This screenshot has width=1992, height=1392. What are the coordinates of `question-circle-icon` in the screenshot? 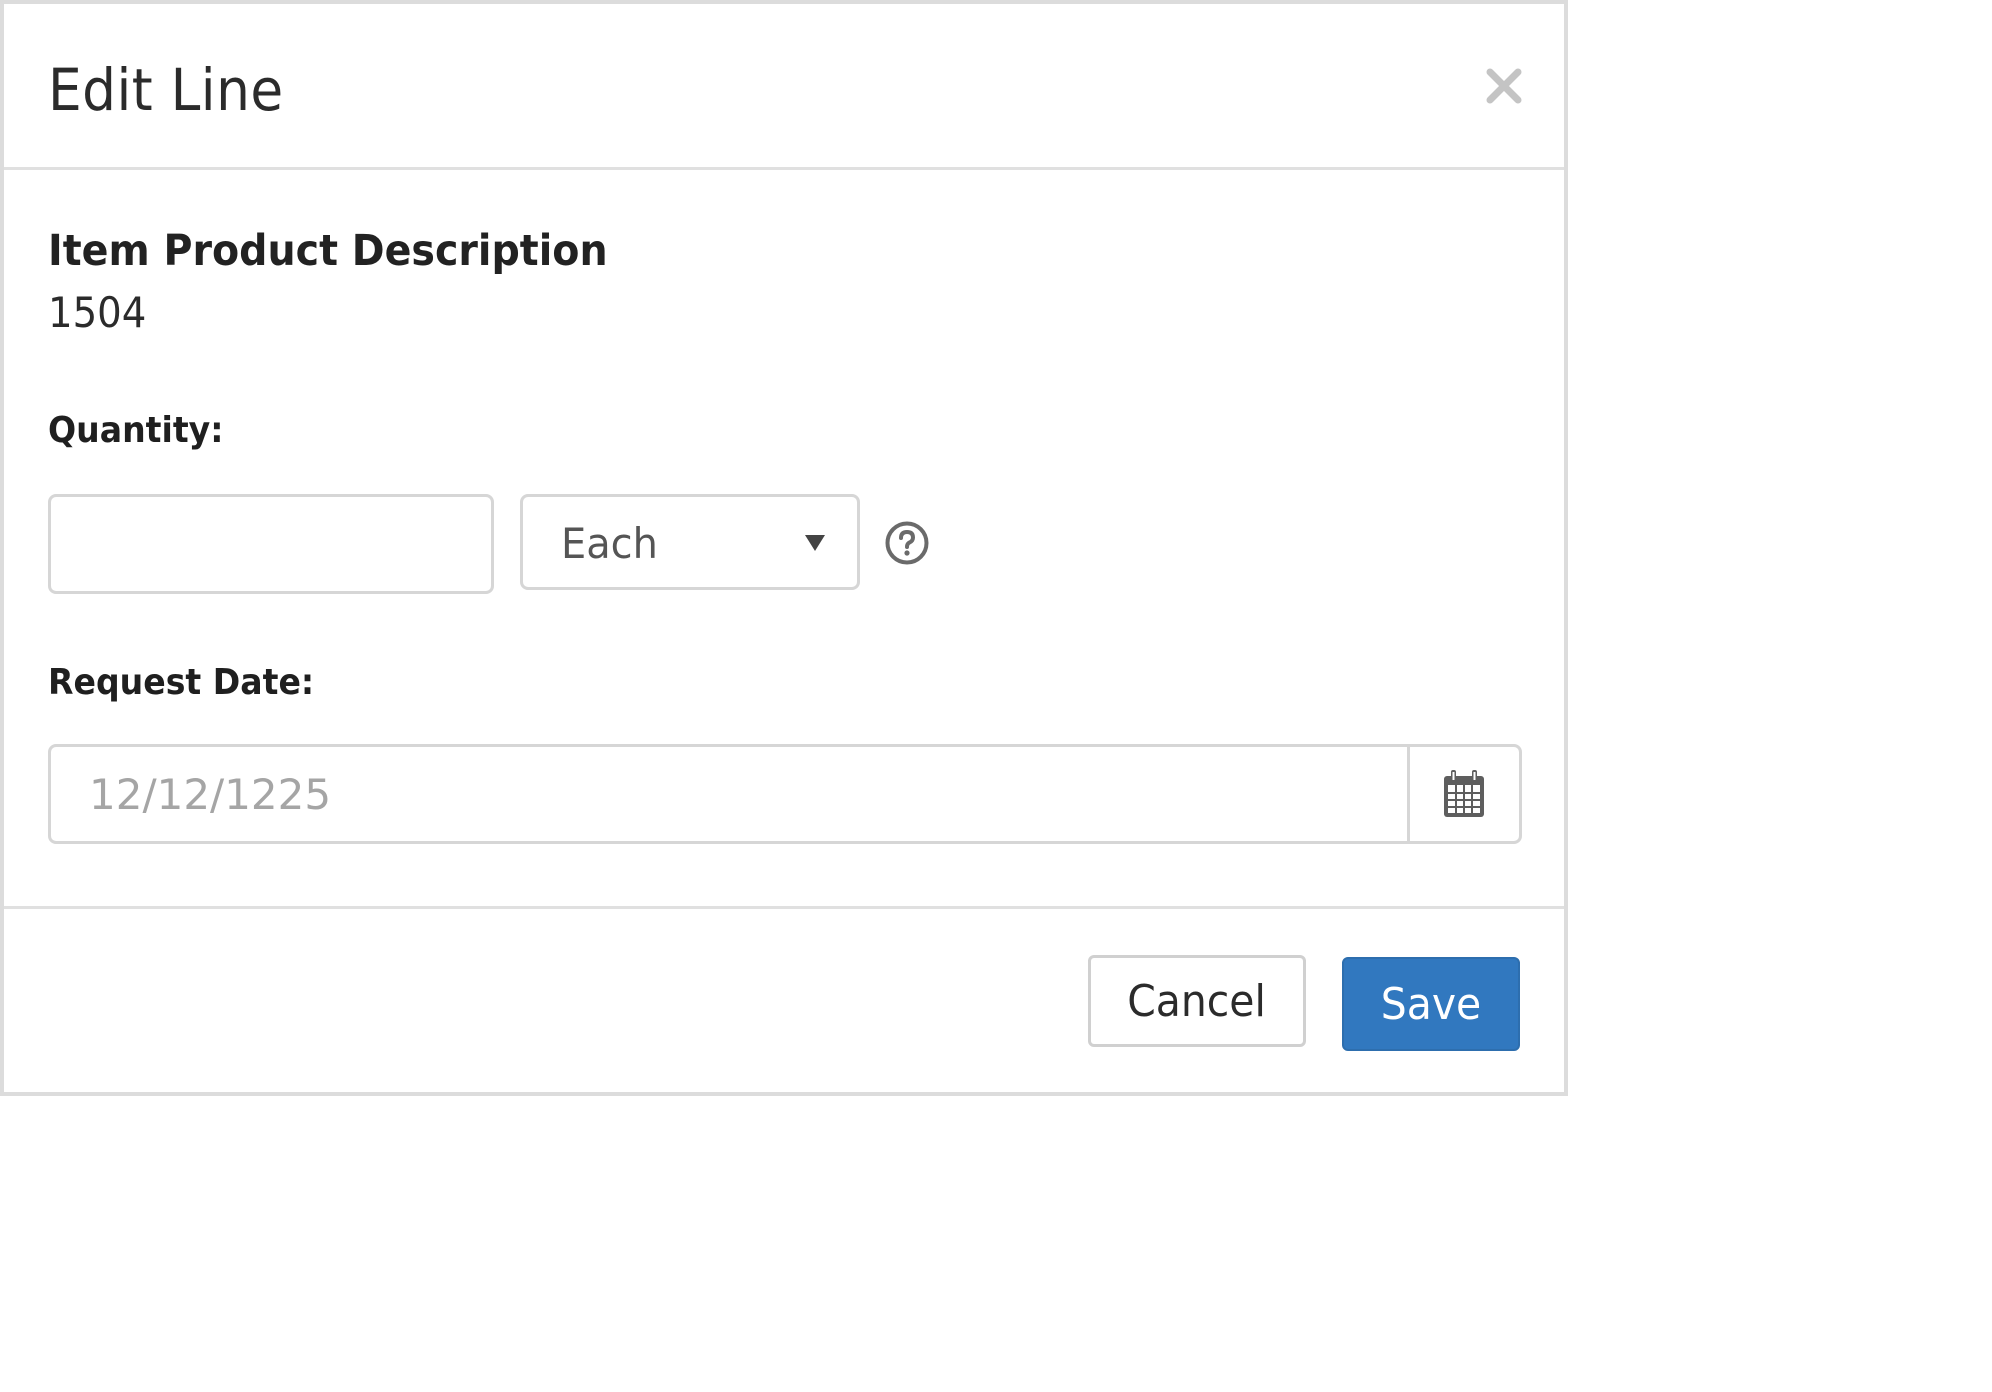 It's located at (907, 543).